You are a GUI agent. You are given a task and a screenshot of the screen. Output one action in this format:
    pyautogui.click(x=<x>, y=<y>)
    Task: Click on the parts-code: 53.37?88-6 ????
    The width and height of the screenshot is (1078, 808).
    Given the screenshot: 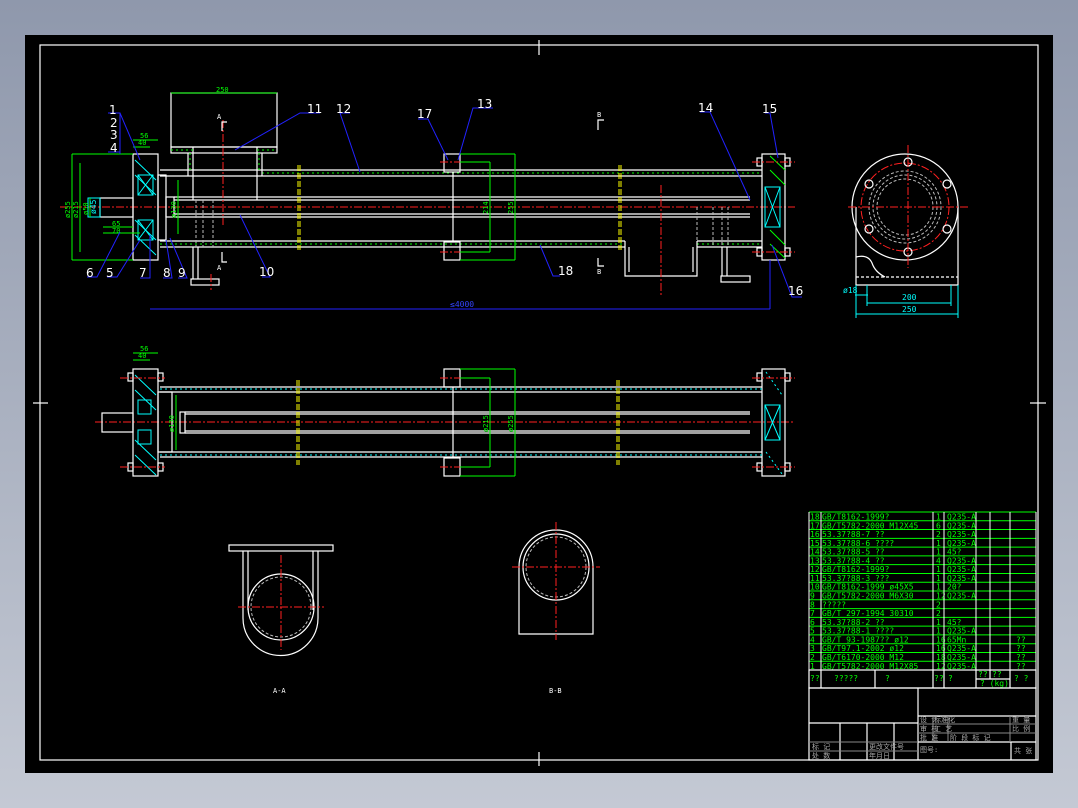 What is the action you would take?
    pyautogui.click(x=858, y=543)
    